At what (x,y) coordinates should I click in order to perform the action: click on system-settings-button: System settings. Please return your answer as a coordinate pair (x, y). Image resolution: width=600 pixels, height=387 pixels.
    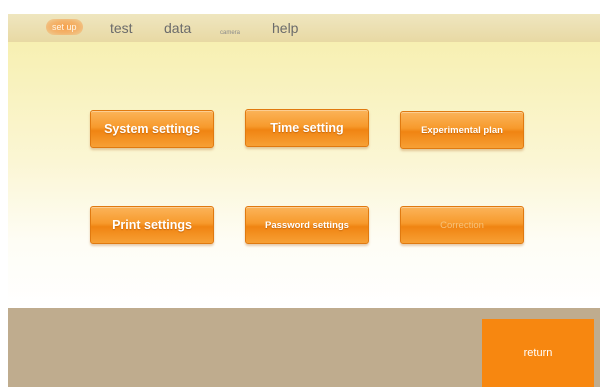
    Looking at the image, I should click on (152, 129).